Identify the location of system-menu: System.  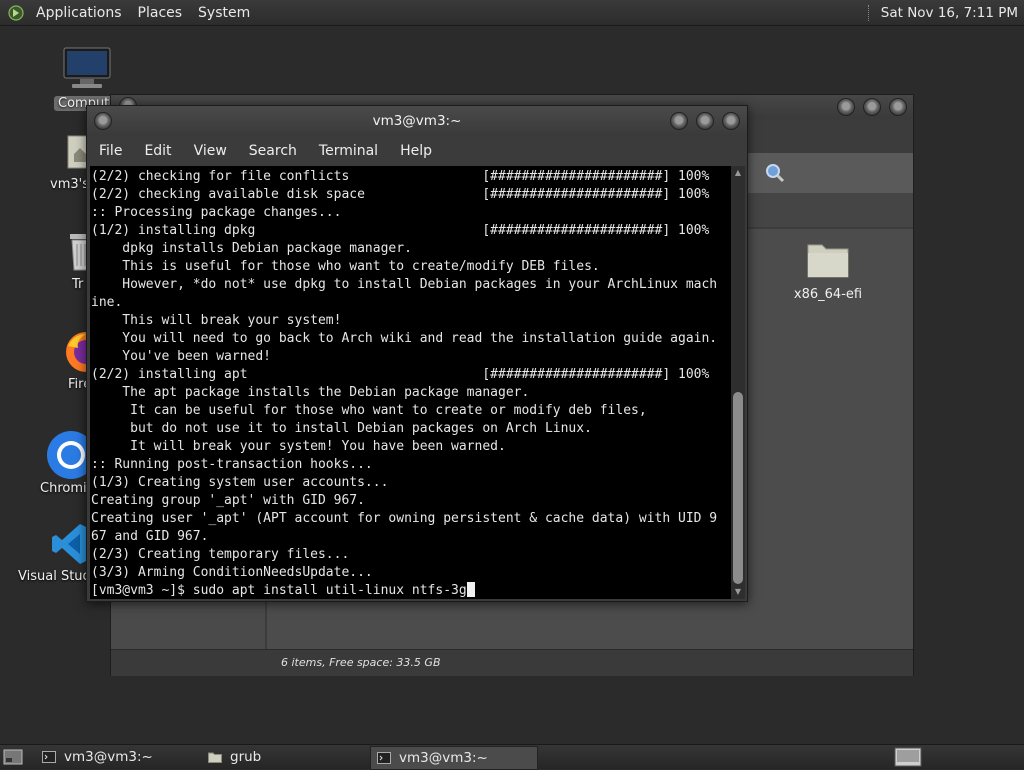
(224, 13).